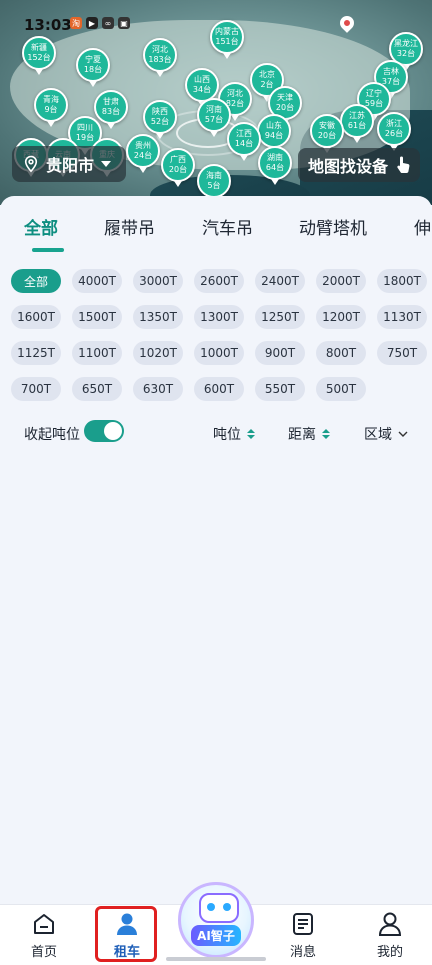  Describe the element at coordinates (39, 55) in the screenshot. I see `province-pin: 新疆 152台` at that location.